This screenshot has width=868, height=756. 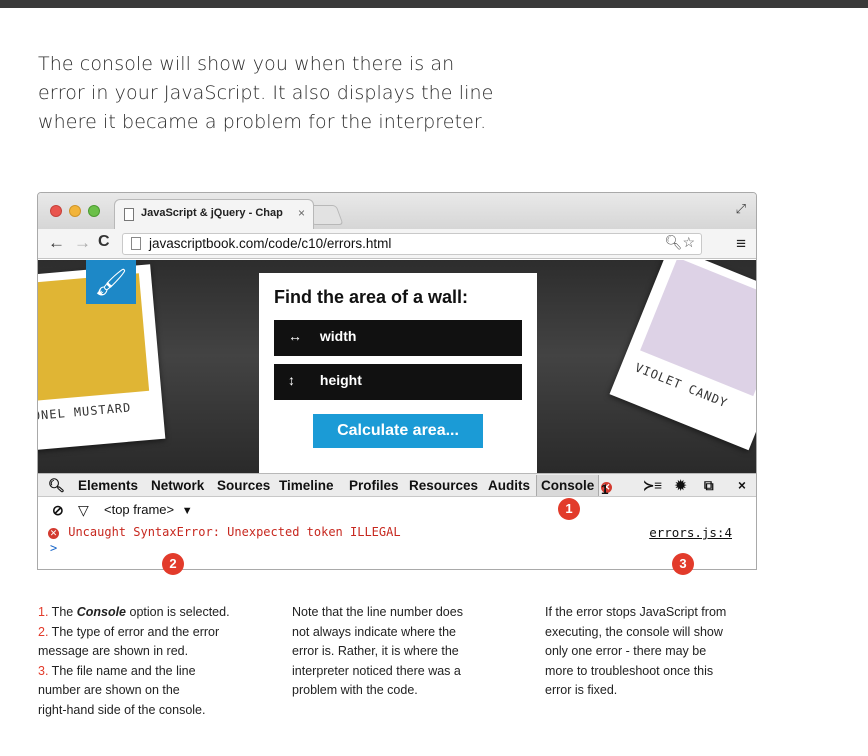 What do you see at coordinates (397, 510) in the screenshot?
I see `console-toolbar: ⊘ ▽ <top frame> ▼` at bounding box center [397, 510].